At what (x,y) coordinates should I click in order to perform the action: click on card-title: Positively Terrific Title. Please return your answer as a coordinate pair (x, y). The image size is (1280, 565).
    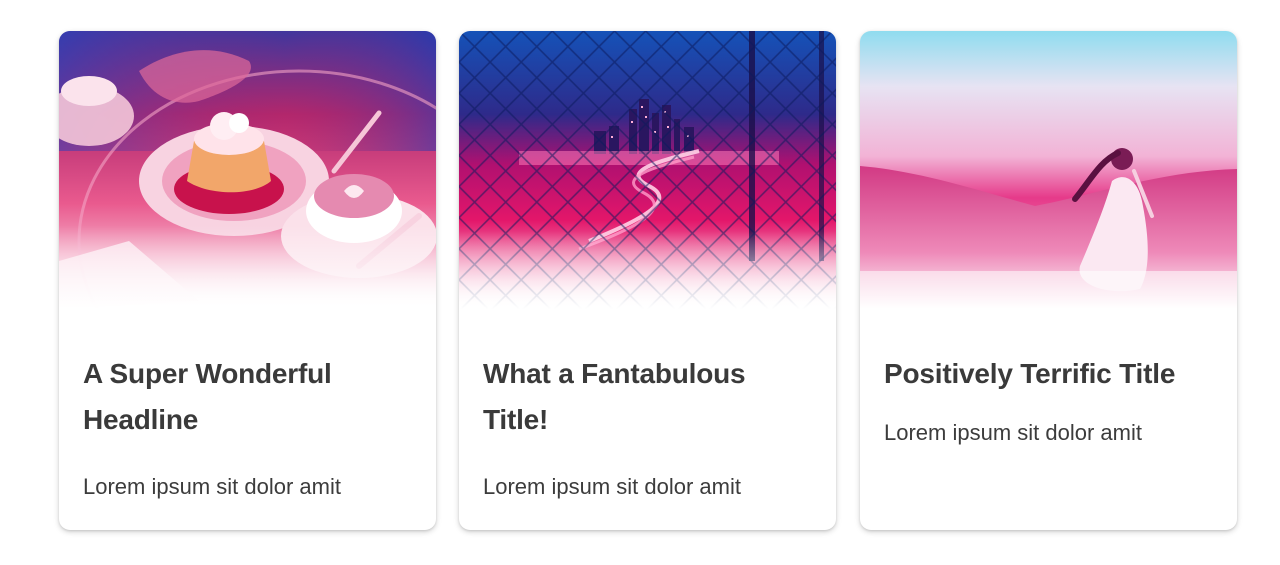
    Looking at the image, I should click on (1030, 373).